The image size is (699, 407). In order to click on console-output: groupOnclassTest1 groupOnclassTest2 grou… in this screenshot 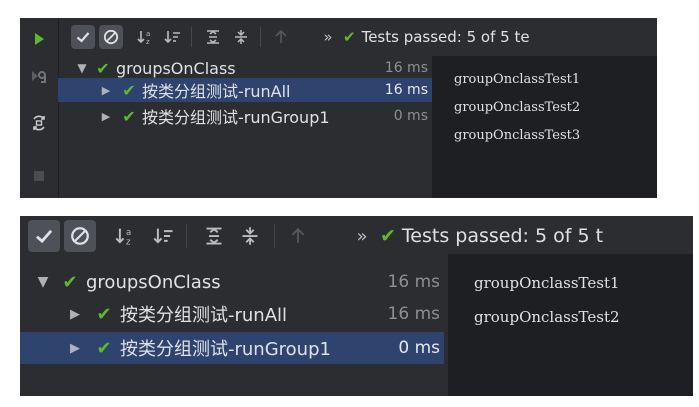, I will do `click(544, 127)`.